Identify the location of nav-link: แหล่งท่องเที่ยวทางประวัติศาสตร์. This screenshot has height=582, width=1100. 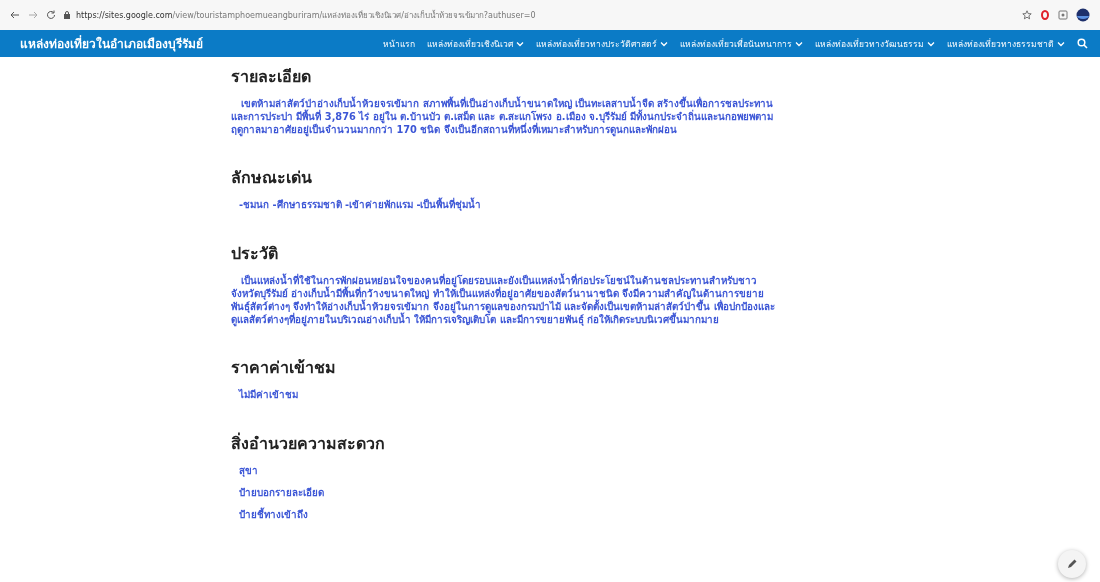
(602, 43).